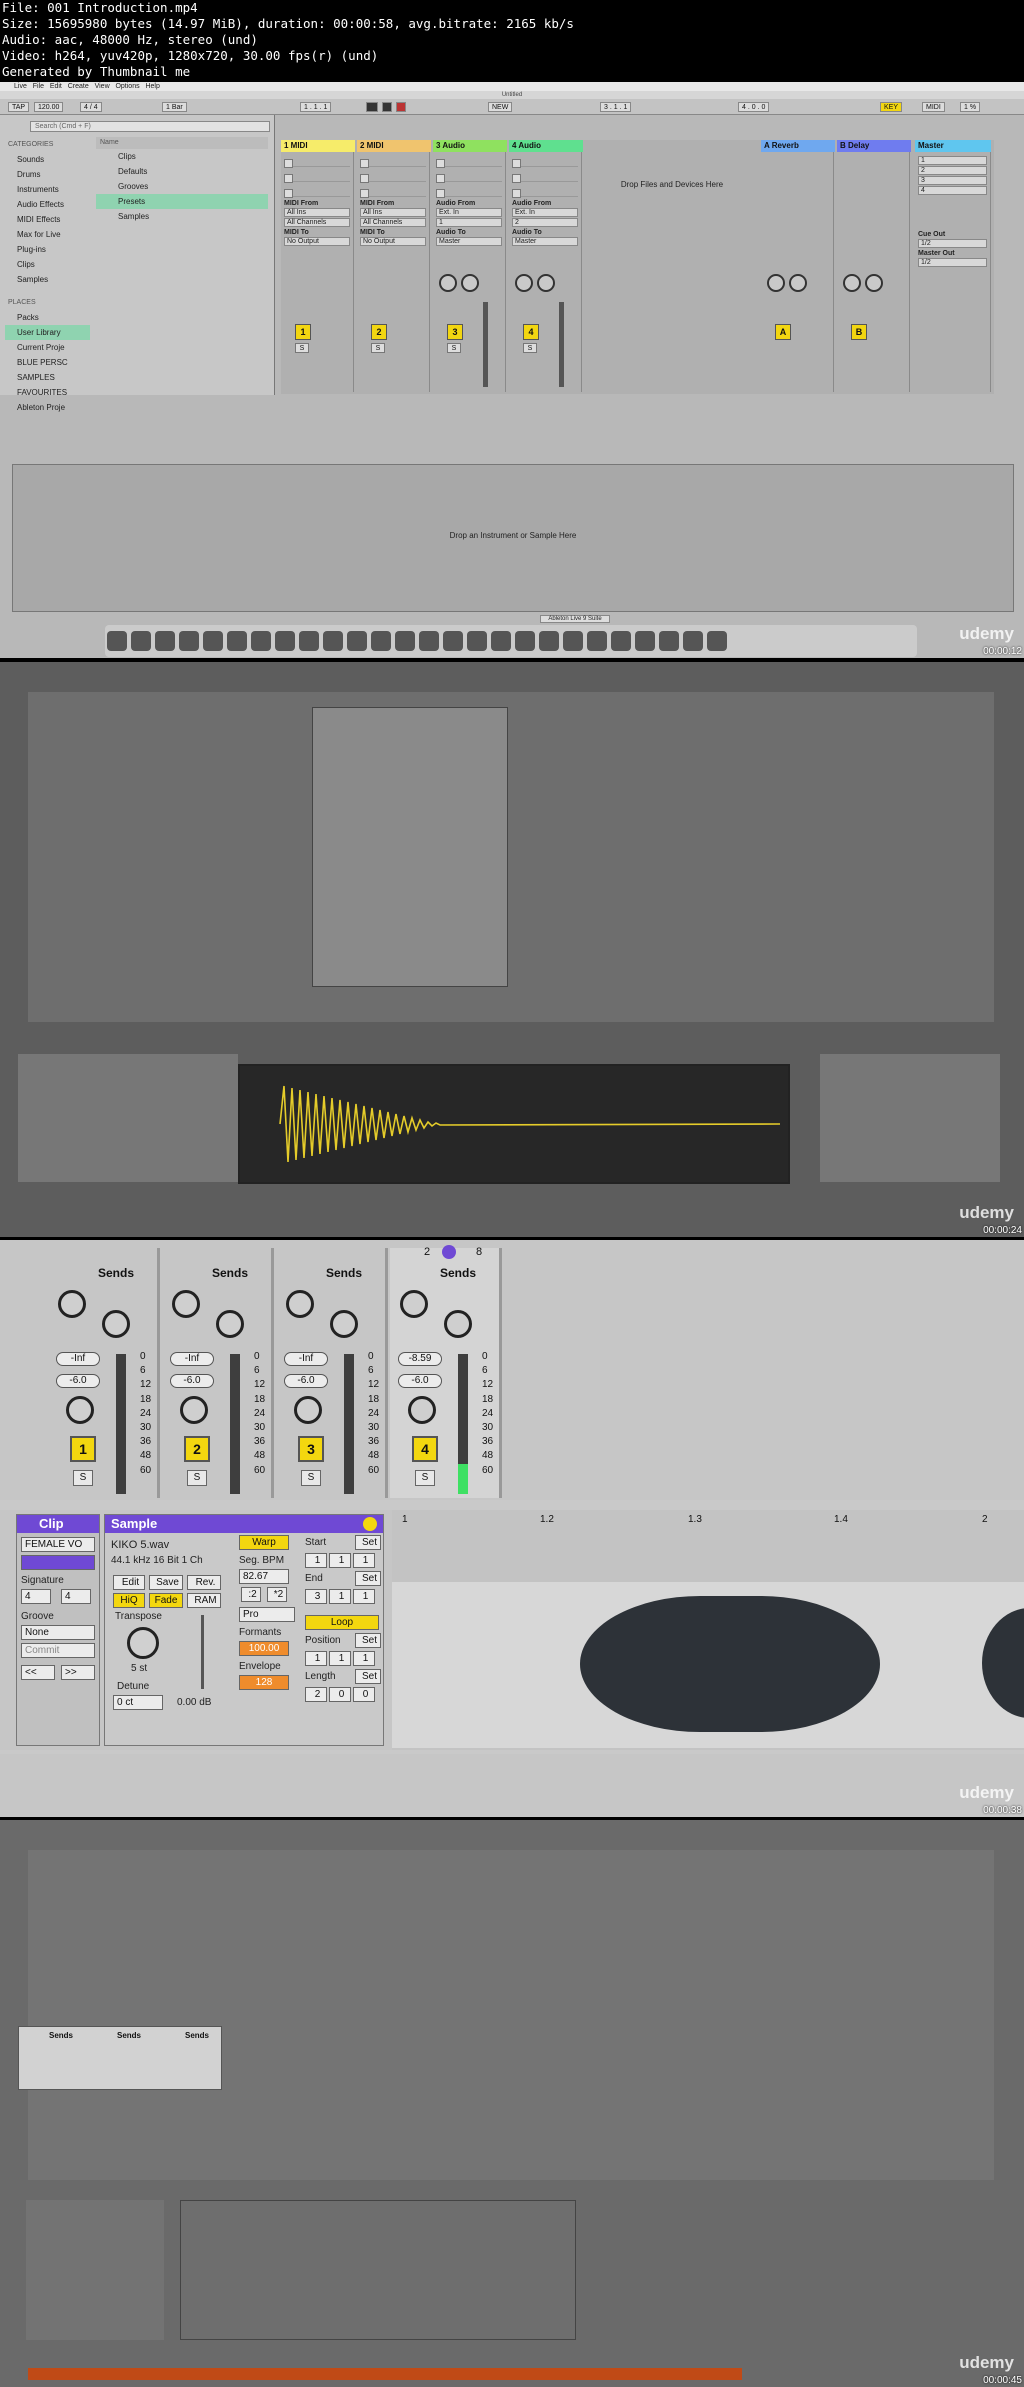 Image resolution: width=1024 pixels, height=2387 pixels. What do you see at coordinates (56, 86) in the screenshot?
I see `menu-edit: Edit` at bounding box center [56, 86].